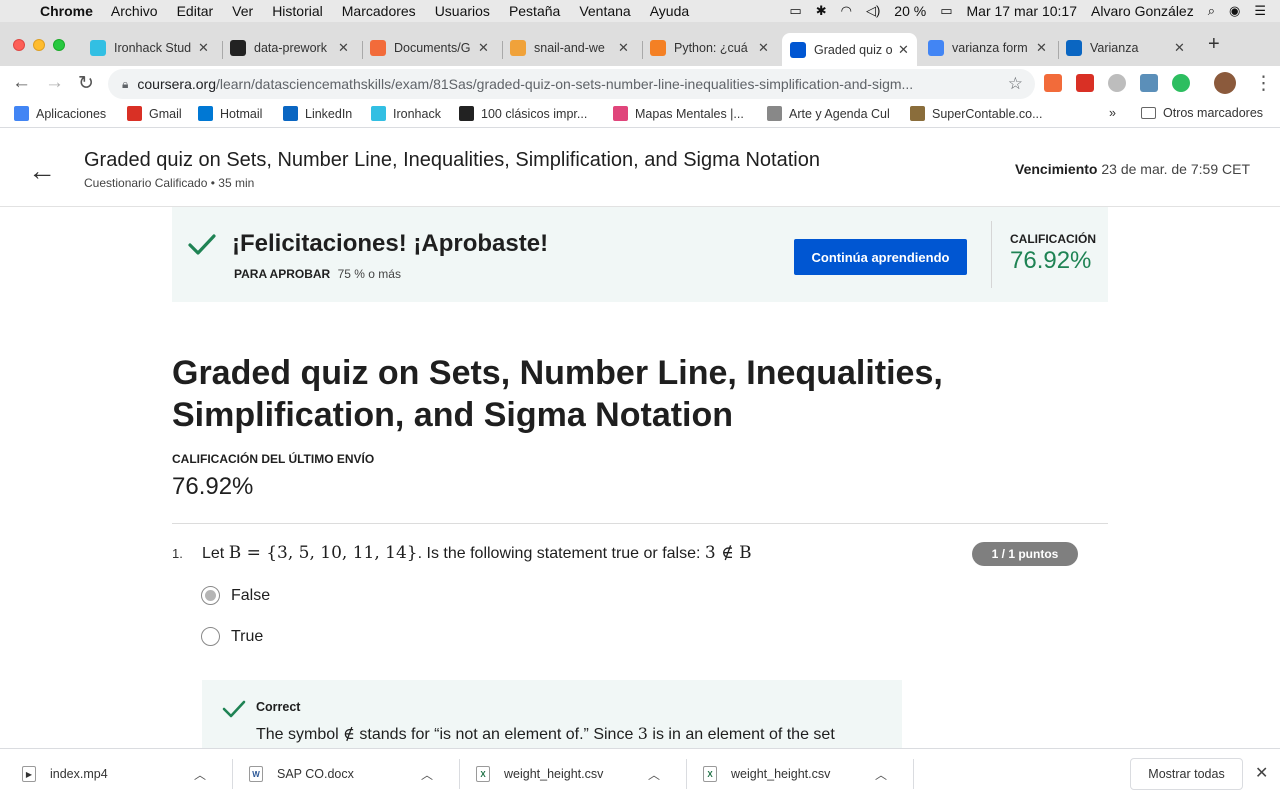  I want to click on continue-learning-button: Continúa aprendiendo, so click(880, 257).